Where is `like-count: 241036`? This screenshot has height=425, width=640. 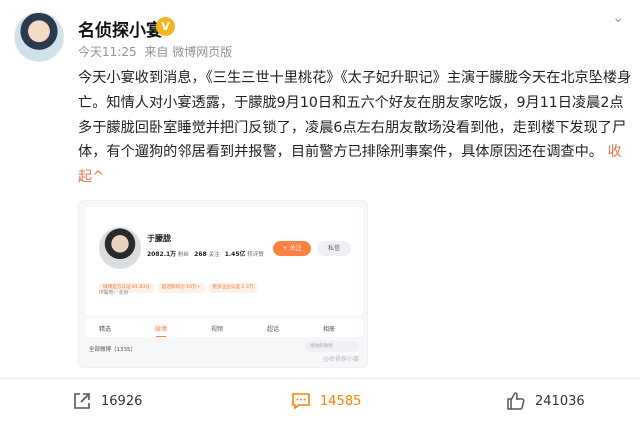
like-count: 241036 is located at coordinates (560, 401).